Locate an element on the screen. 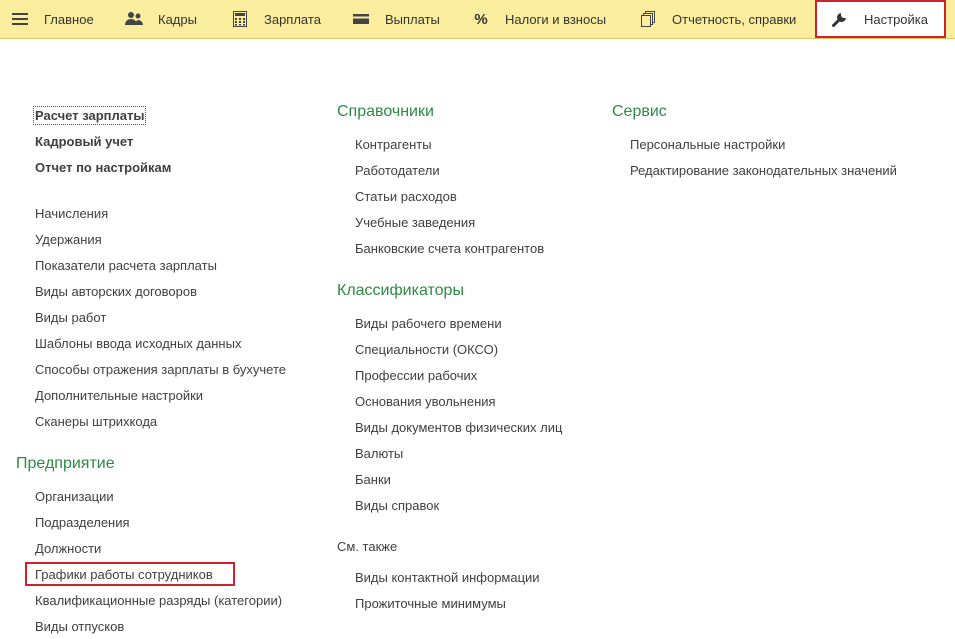 The height and width of the screenshot is (639, 955). wallet-icon is located at coordinates (361, 19).